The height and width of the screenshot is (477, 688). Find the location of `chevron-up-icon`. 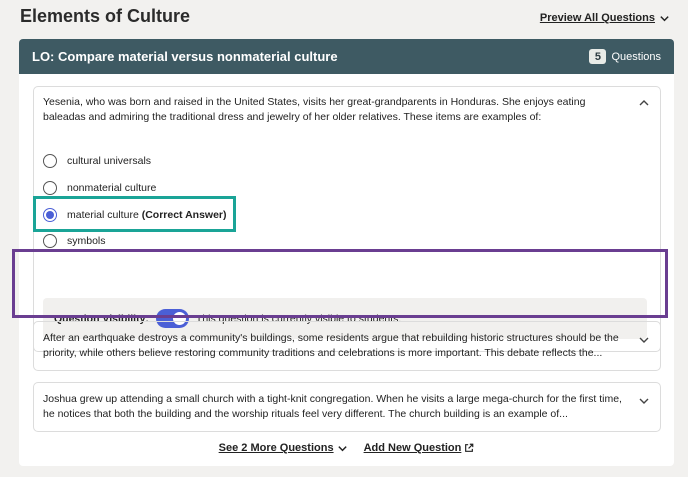

chevron-up-icon is located at coordinates (644, 103).